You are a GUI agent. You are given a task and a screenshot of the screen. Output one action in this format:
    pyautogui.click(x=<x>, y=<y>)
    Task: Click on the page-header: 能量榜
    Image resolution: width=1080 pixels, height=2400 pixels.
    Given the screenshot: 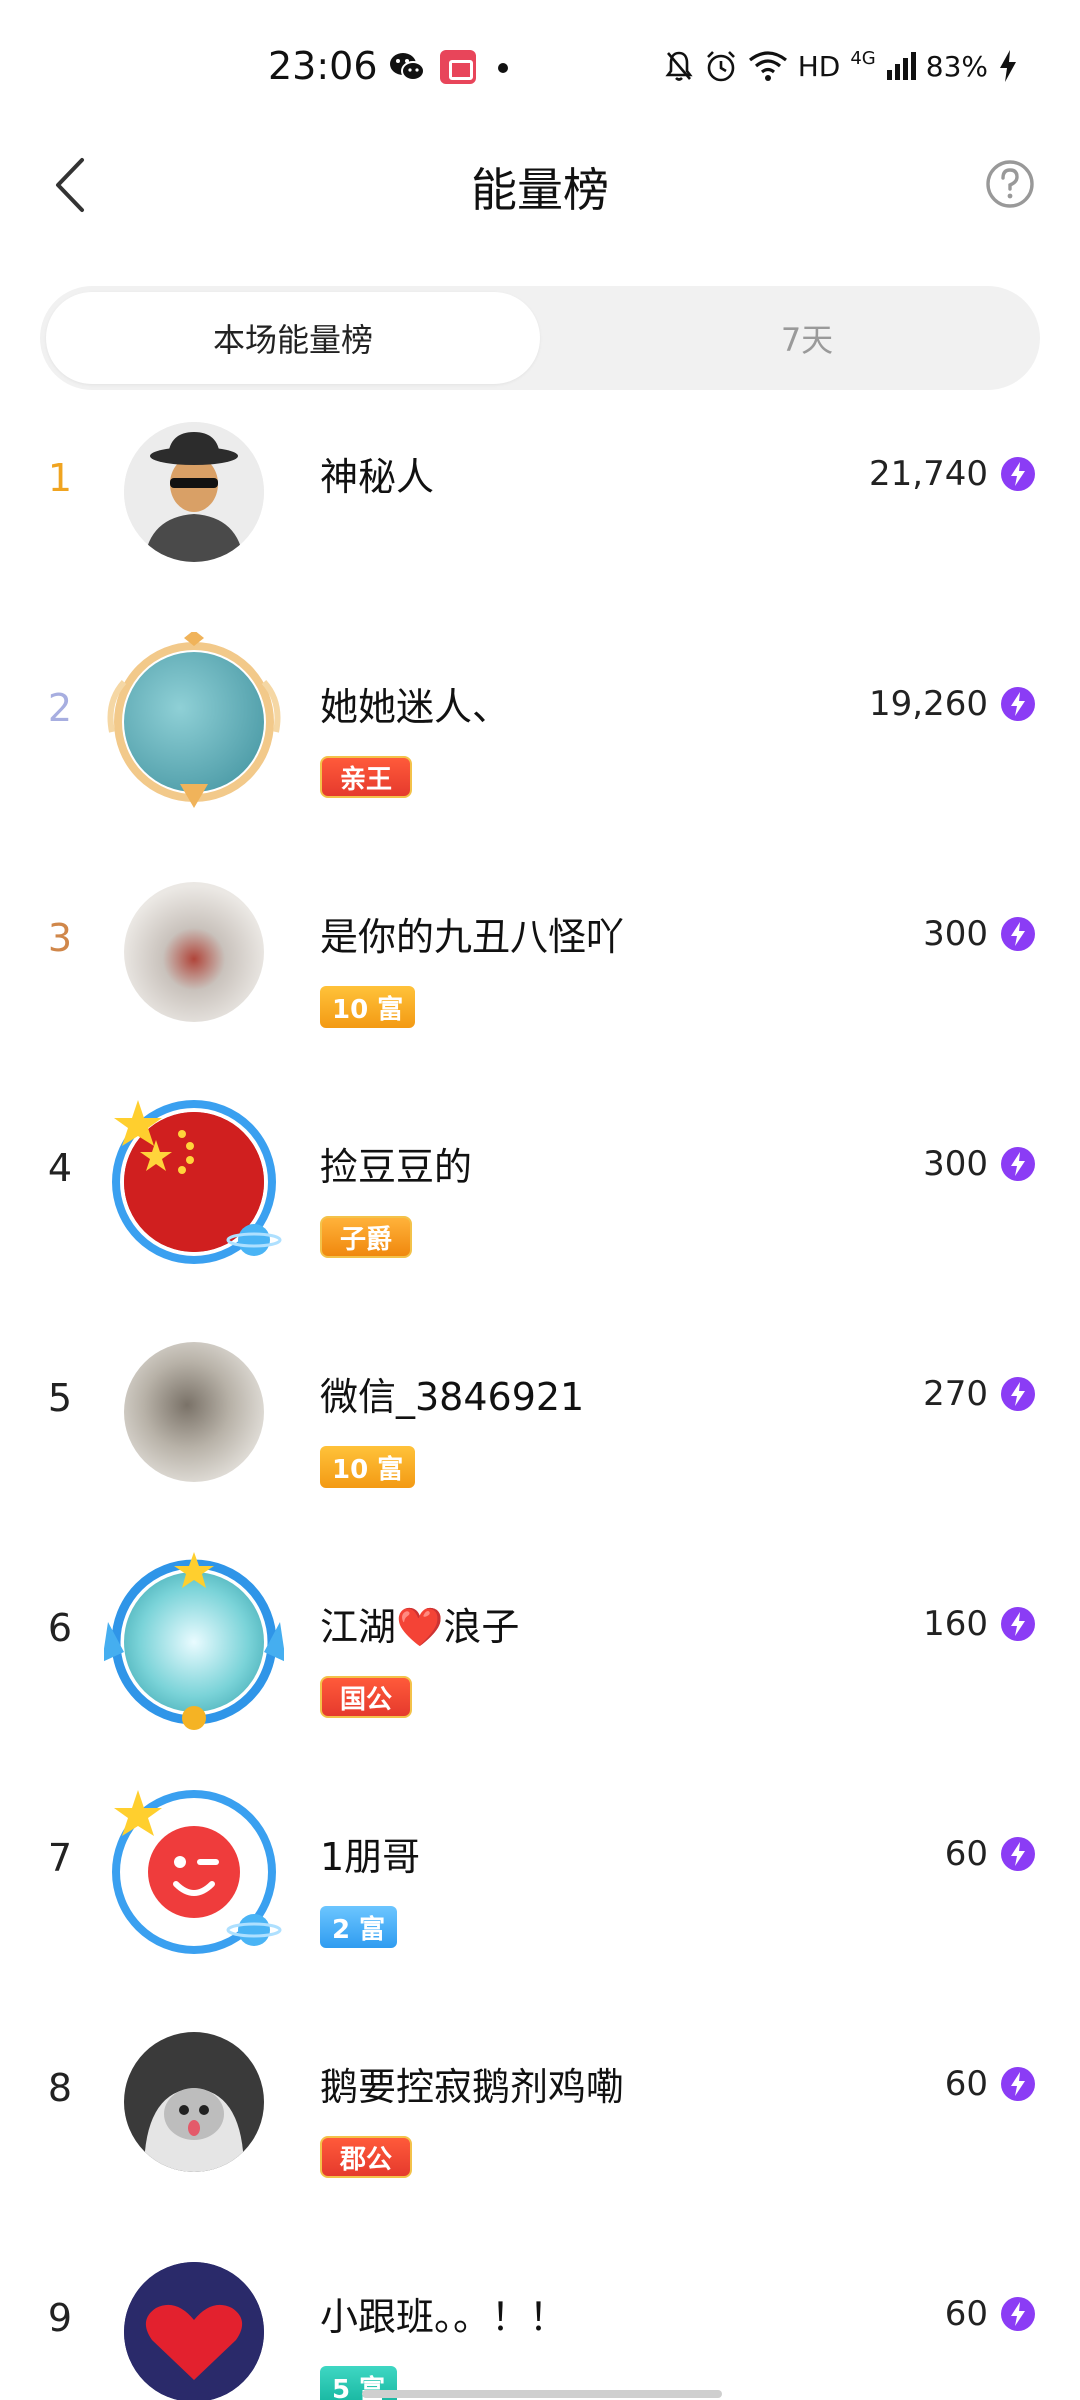 What is the action you would take?
    pyautogui.click(x=540, y=185)
    